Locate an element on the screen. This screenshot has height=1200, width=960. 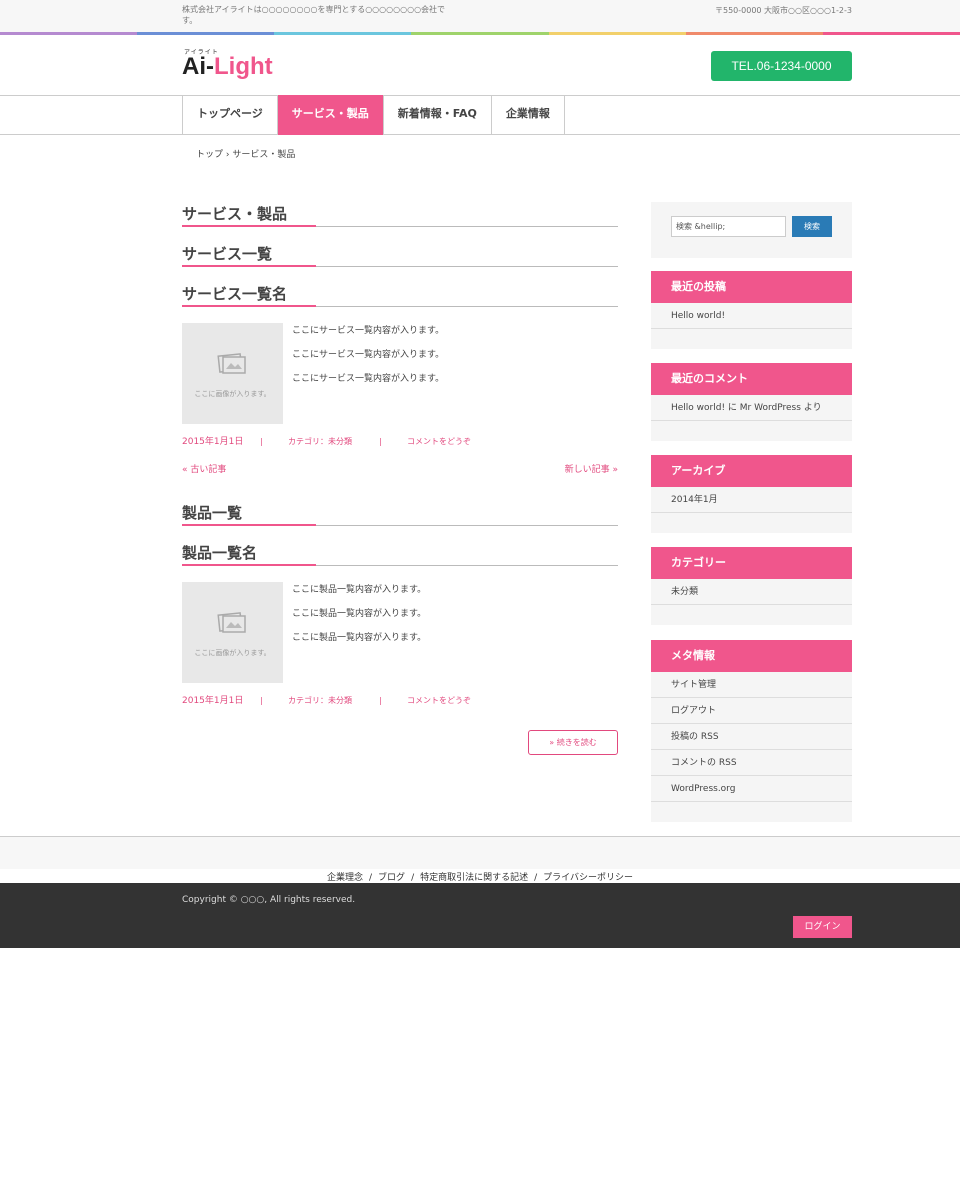
widget-title: 最近のコメント is located at coordinates (751, 379).